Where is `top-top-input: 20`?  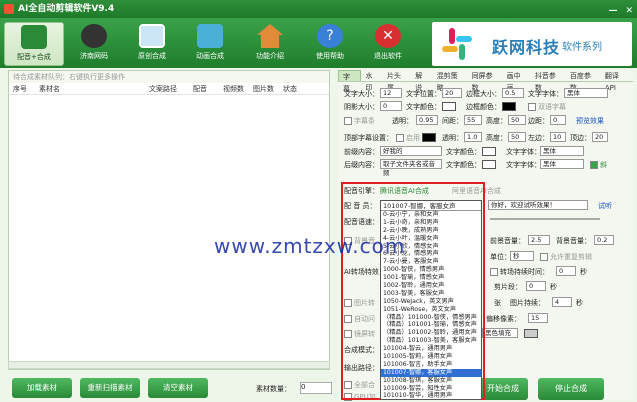
top-top-input: 20 is located at coordinates (600, 137).